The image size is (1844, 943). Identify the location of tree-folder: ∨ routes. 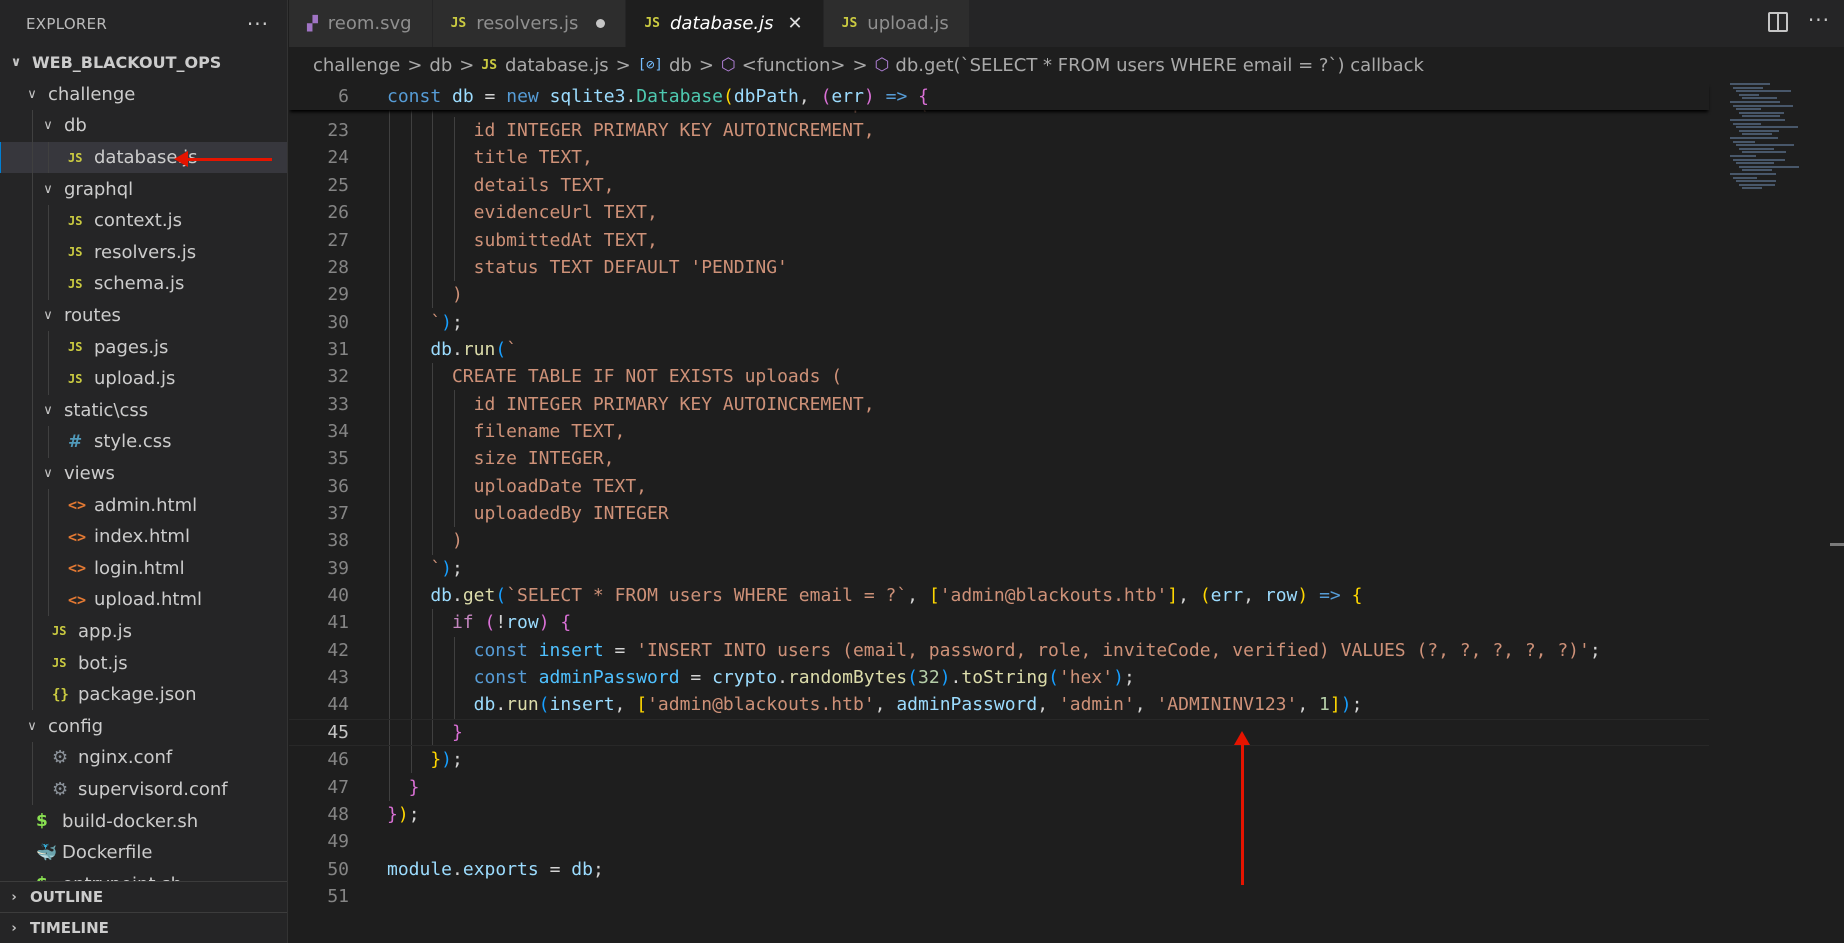
(143, 315).